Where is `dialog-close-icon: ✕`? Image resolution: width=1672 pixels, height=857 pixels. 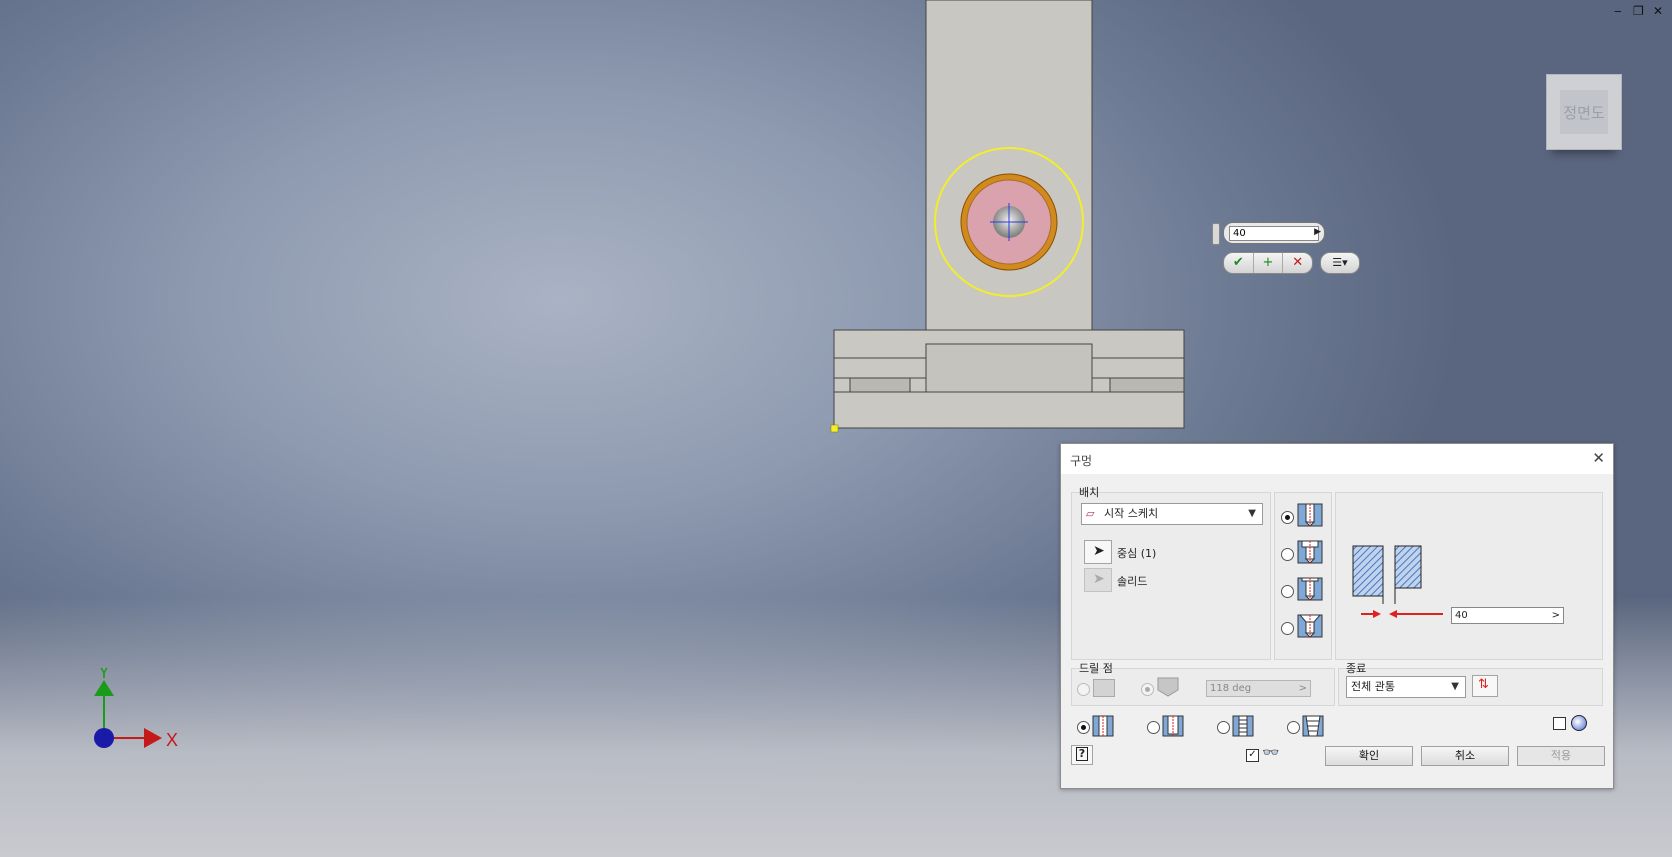 dialog-close-icon: ✕ is located at coordinates (1598, 458).